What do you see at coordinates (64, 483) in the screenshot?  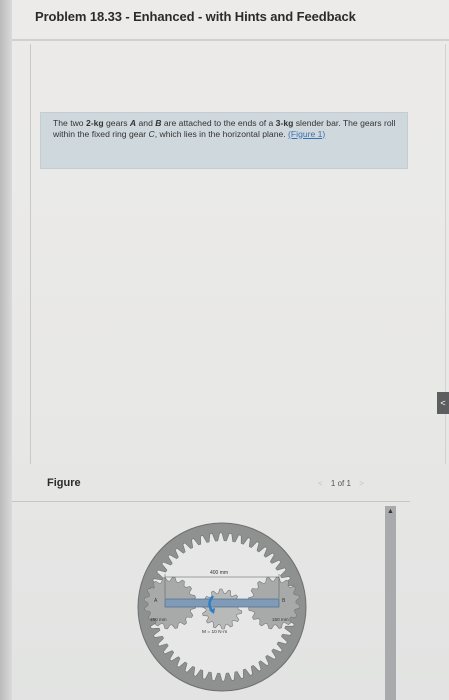 I see `figure-label: Figure` at bounding box center [64, 483].